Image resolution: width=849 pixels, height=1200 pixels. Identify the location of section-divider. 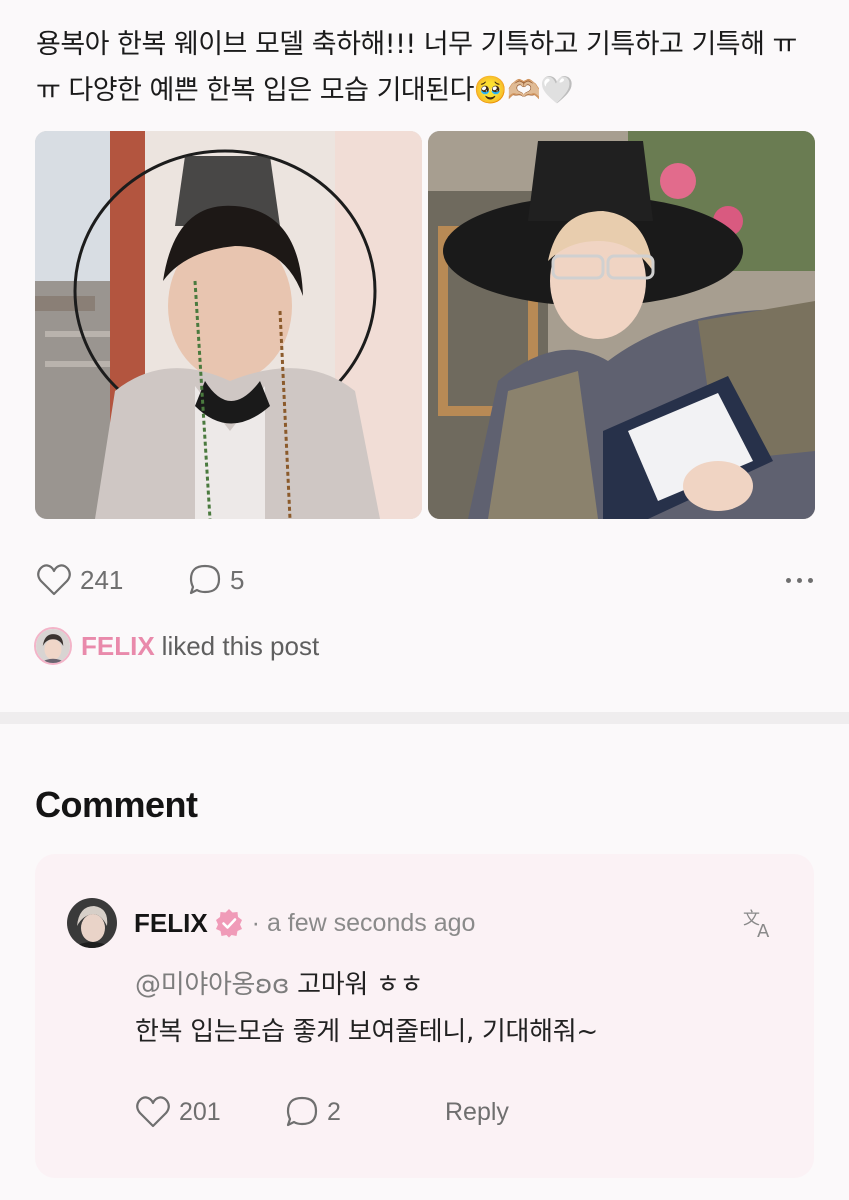
(424, 718).